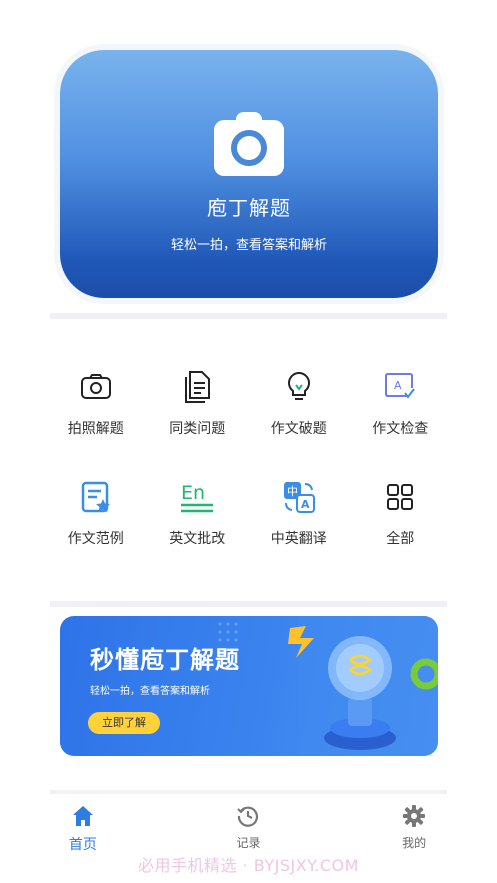 This screenshot has height=883, width=497. I want to click on tool-essay-examples: 作文范例, so click(96, 514).